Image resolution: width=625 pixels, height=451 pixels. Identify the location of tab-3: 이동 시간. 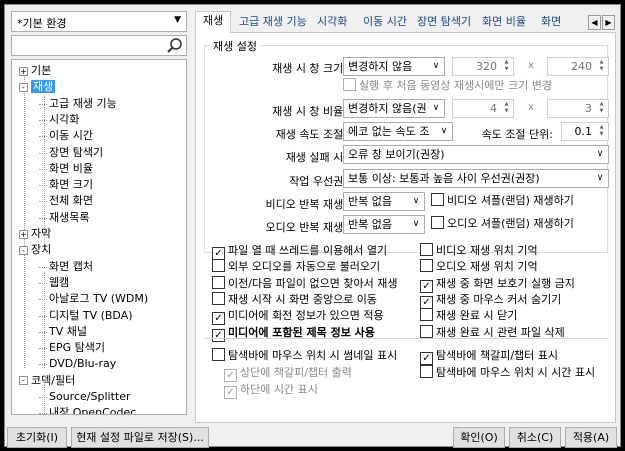
(385, 23).